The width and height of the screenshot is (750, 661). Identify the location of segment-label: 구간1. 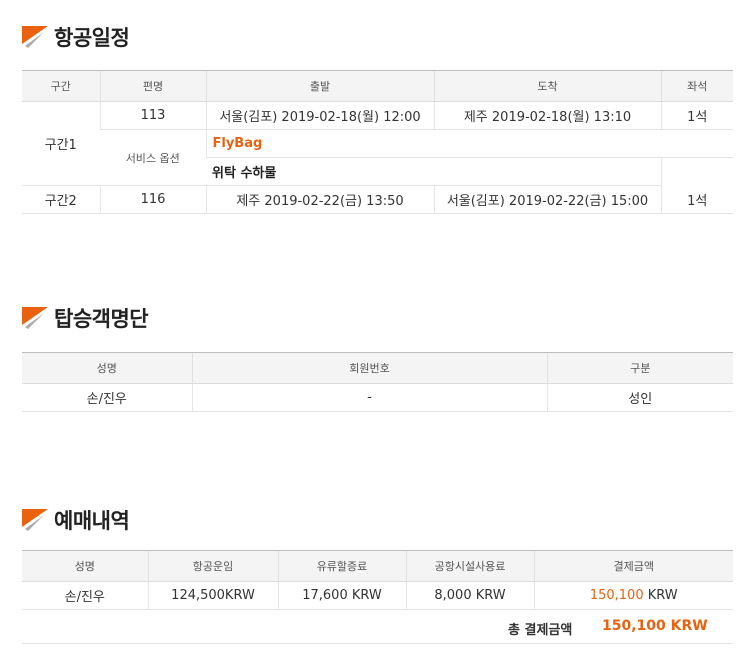
(61, 143).